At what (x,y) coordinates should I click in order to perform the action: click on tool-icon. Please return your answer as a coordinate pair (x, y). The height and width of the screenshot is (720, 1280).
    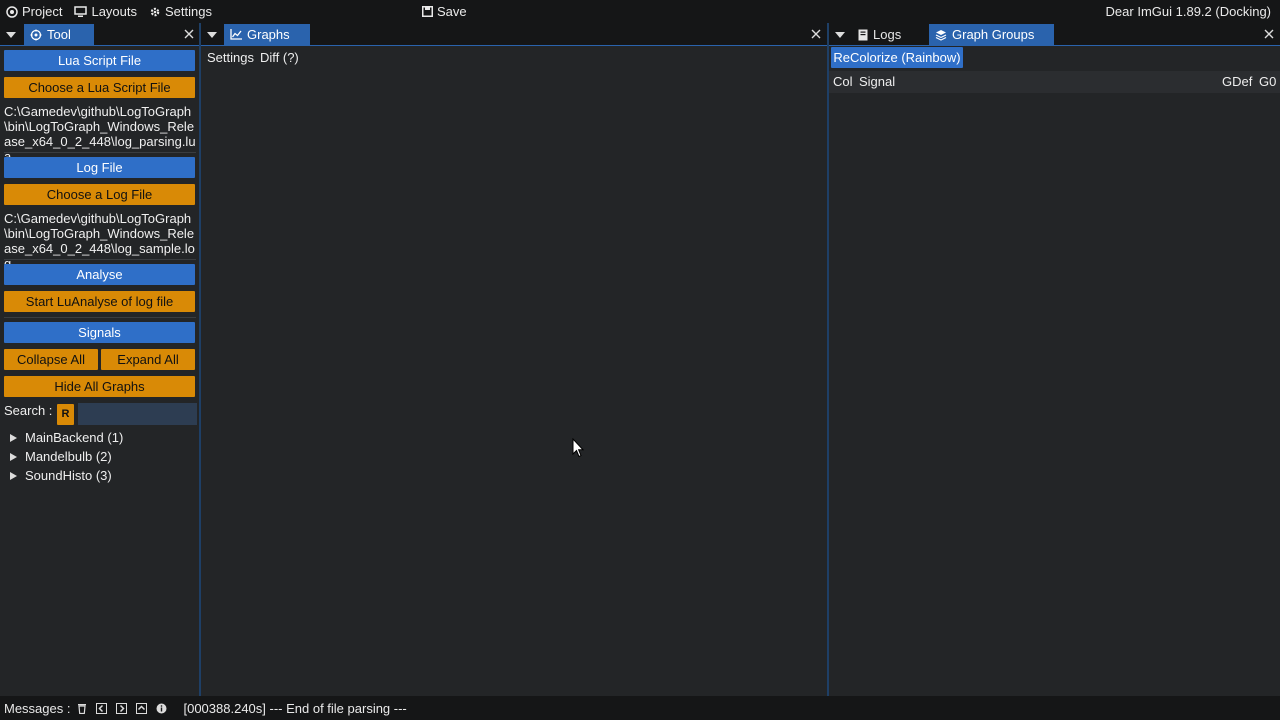
    Looking at the image, I should click on (36, 34).